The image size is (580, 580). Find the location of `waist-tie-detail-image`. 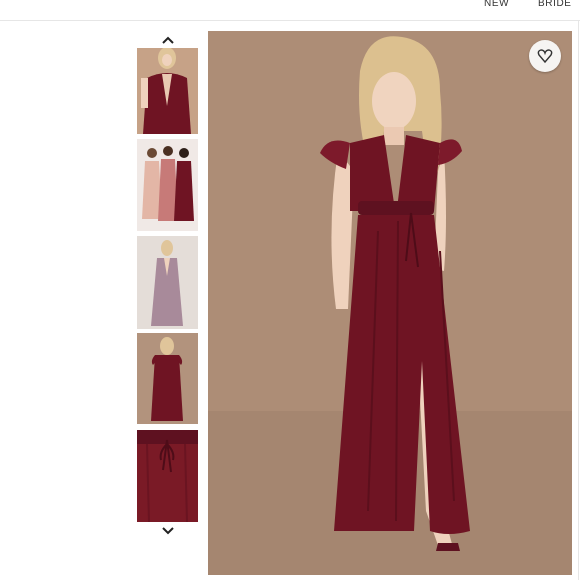

waist-tie-detail-image is located at coordinates (167, 476).